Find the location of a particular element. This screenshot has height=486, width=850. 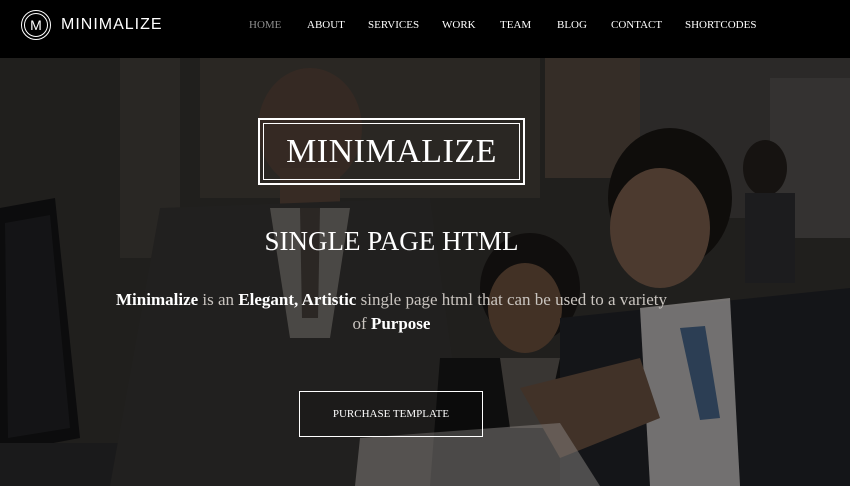

nav-item-work: WORK is located at coordinates (459, 25).